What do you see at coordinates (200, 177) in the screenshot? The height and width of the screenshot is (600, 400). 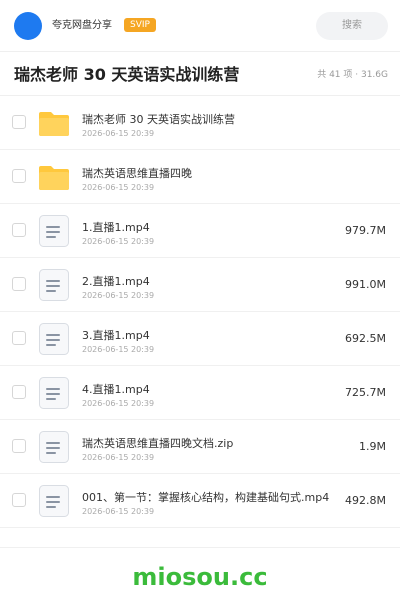 I see `folder-row: 瑞杰英语思维直播四晚 2026-06-15 20:39` at bounding box center [200, 177].